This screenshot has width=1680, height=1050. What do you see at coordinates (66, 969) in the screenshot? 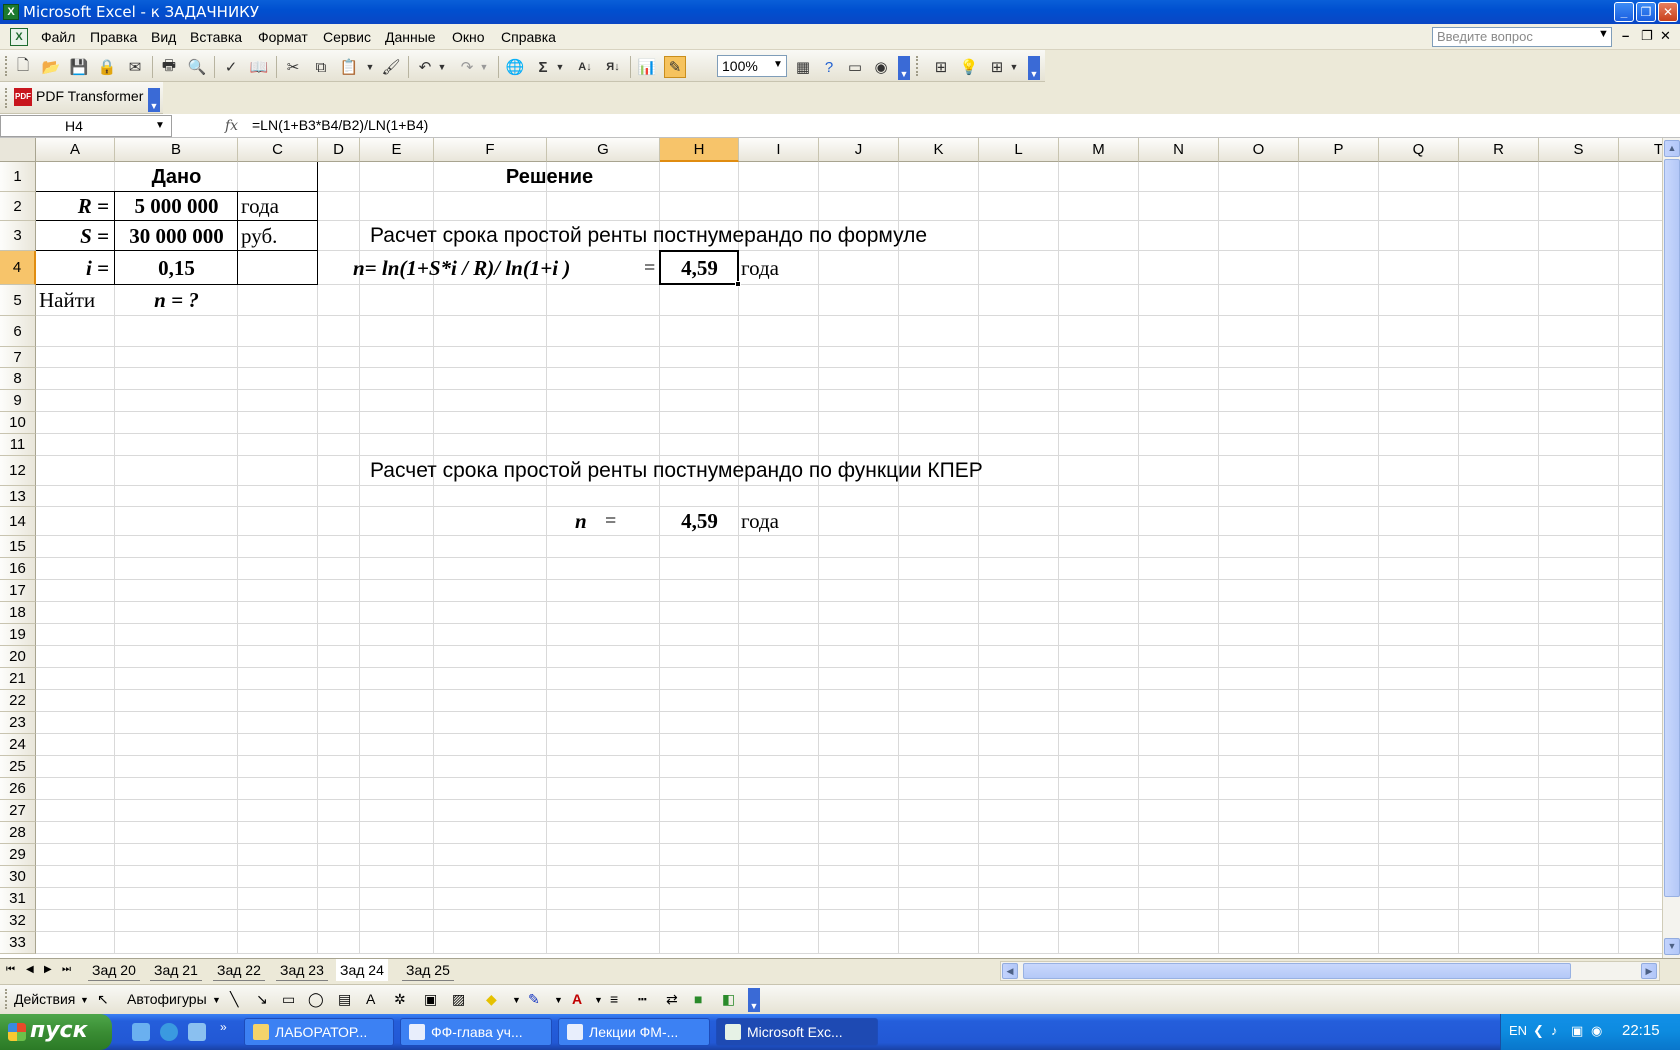
I see `last-sheet-icon: ⏭` at bounding box center [66, 969].